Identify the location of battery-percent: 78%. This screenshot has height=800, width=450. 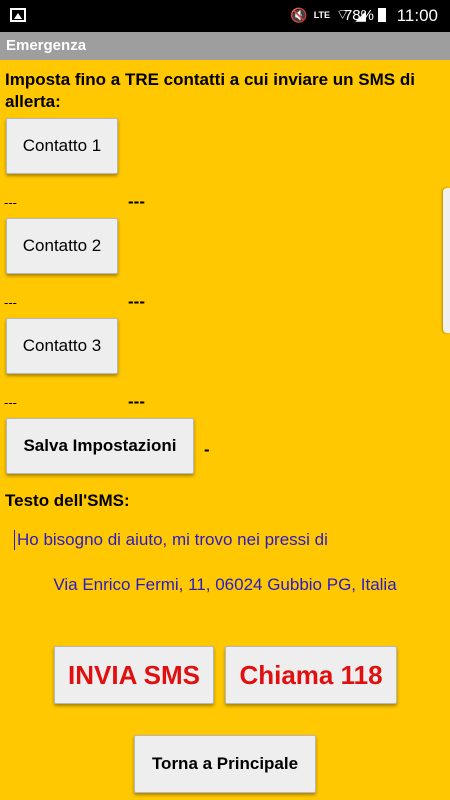
(358, 15).